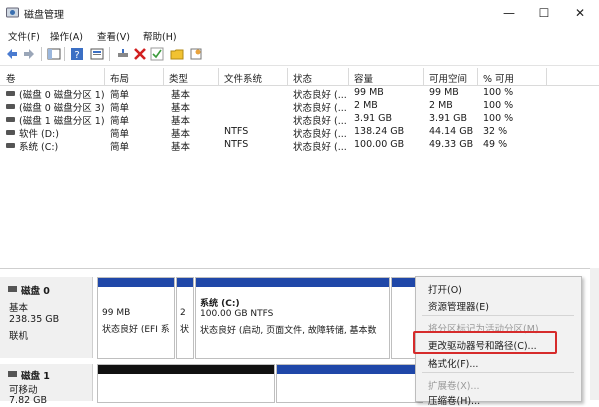  What do you see at coordinates (349, 383) in the screenshot?
I see `disk-1-partition` at bounding box center [349, 383].